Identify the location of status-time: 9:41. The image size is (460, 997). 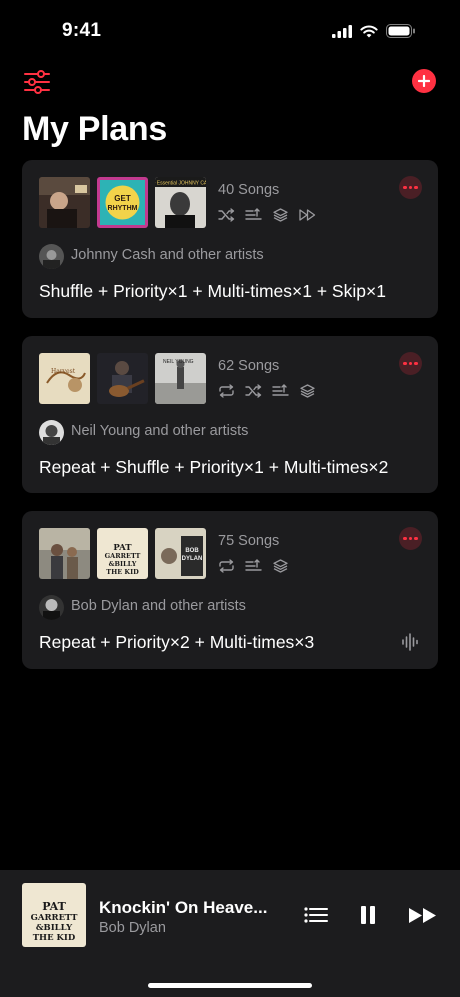
(82, 30).